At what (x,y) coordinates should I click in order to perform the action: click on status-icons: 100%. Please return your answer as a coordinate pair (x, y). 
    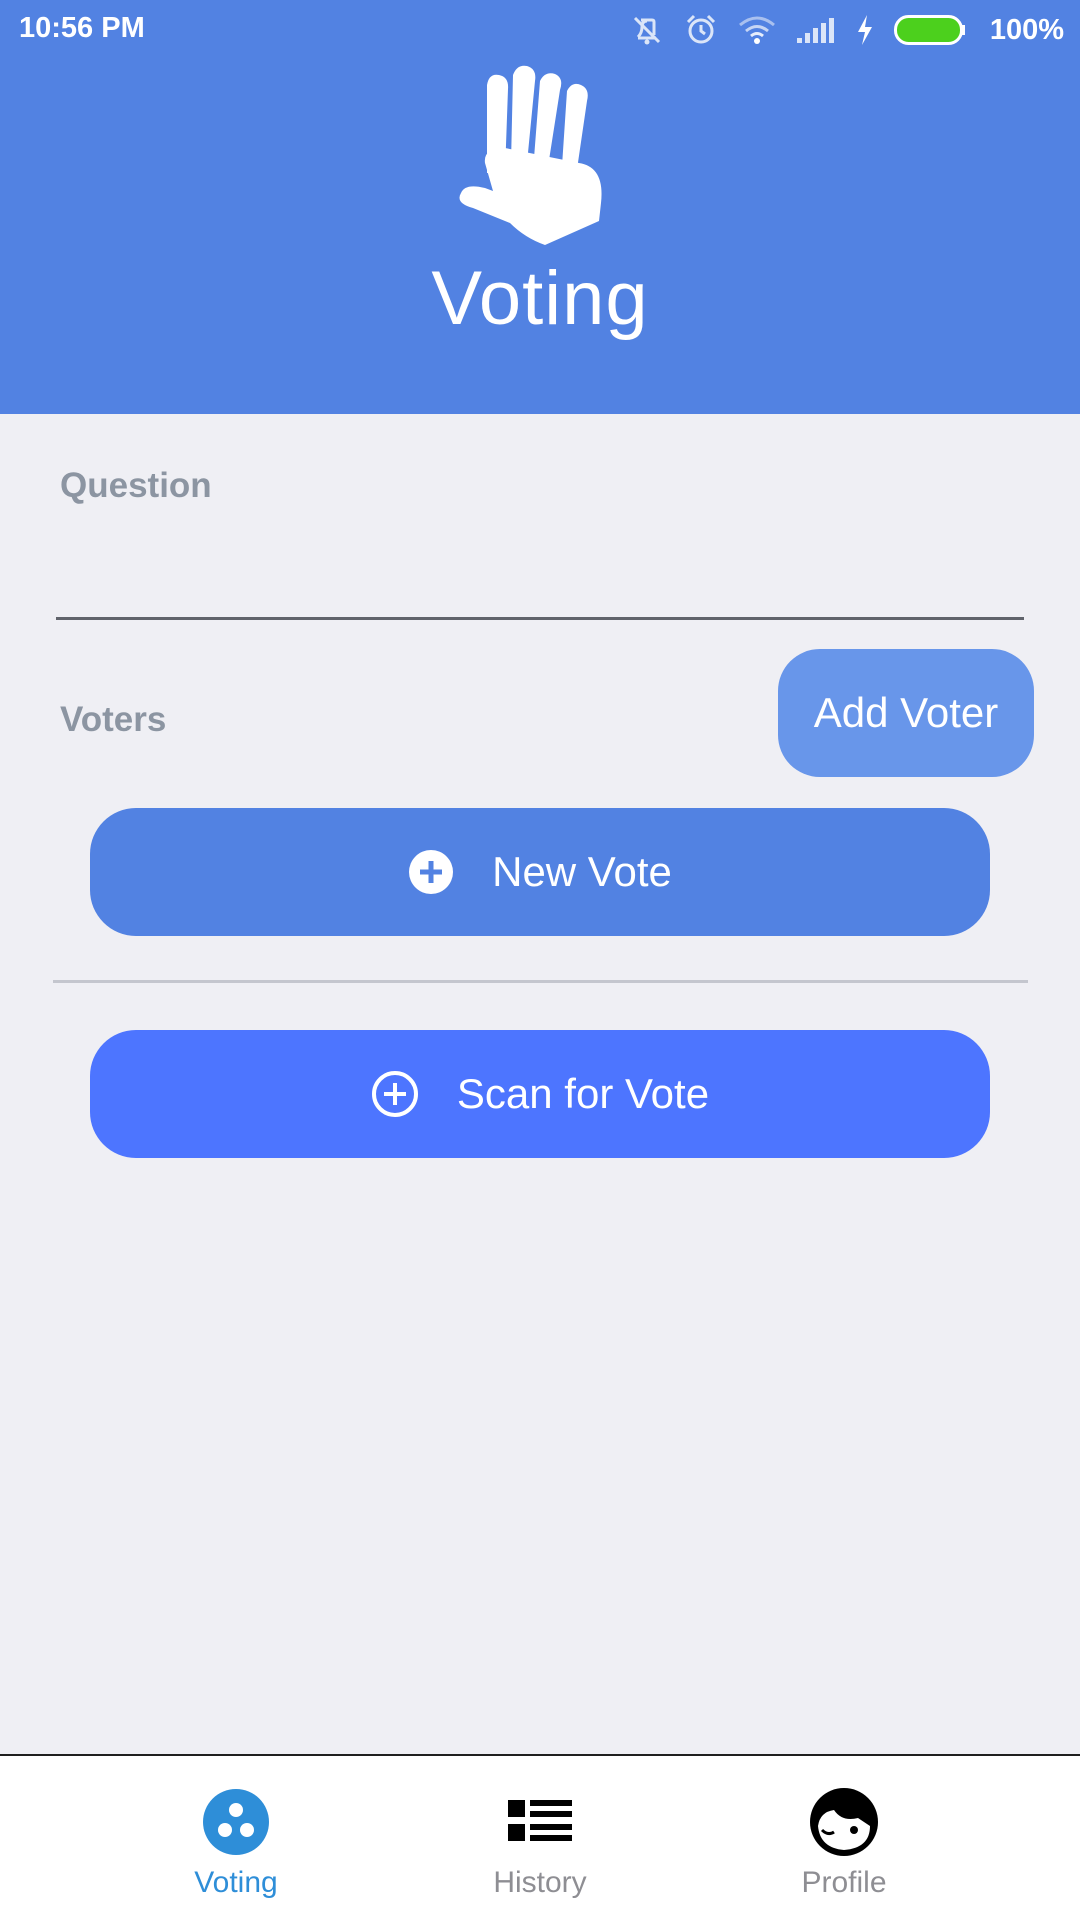
    Looking at the image, I should click on (847, 30).